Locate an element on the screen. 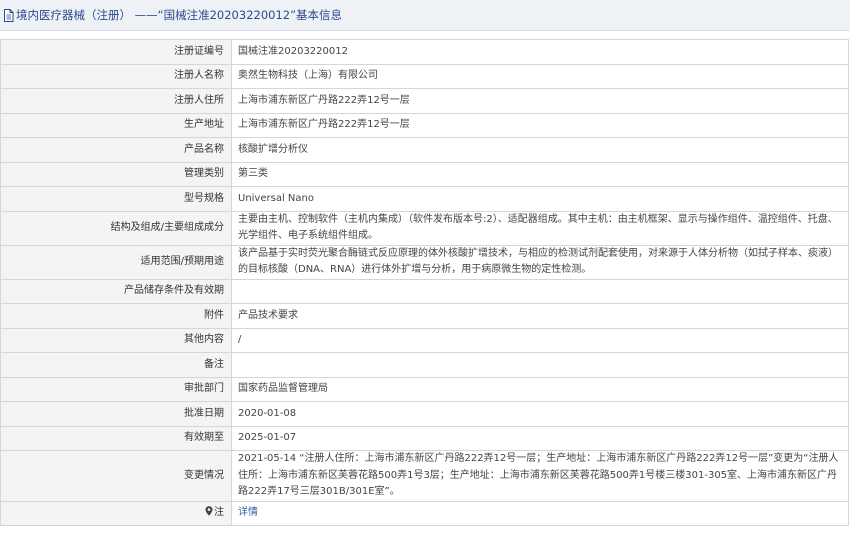 This screenshot has width=850, height=549. field-label: 附件 is located at coordinates (116, 316).